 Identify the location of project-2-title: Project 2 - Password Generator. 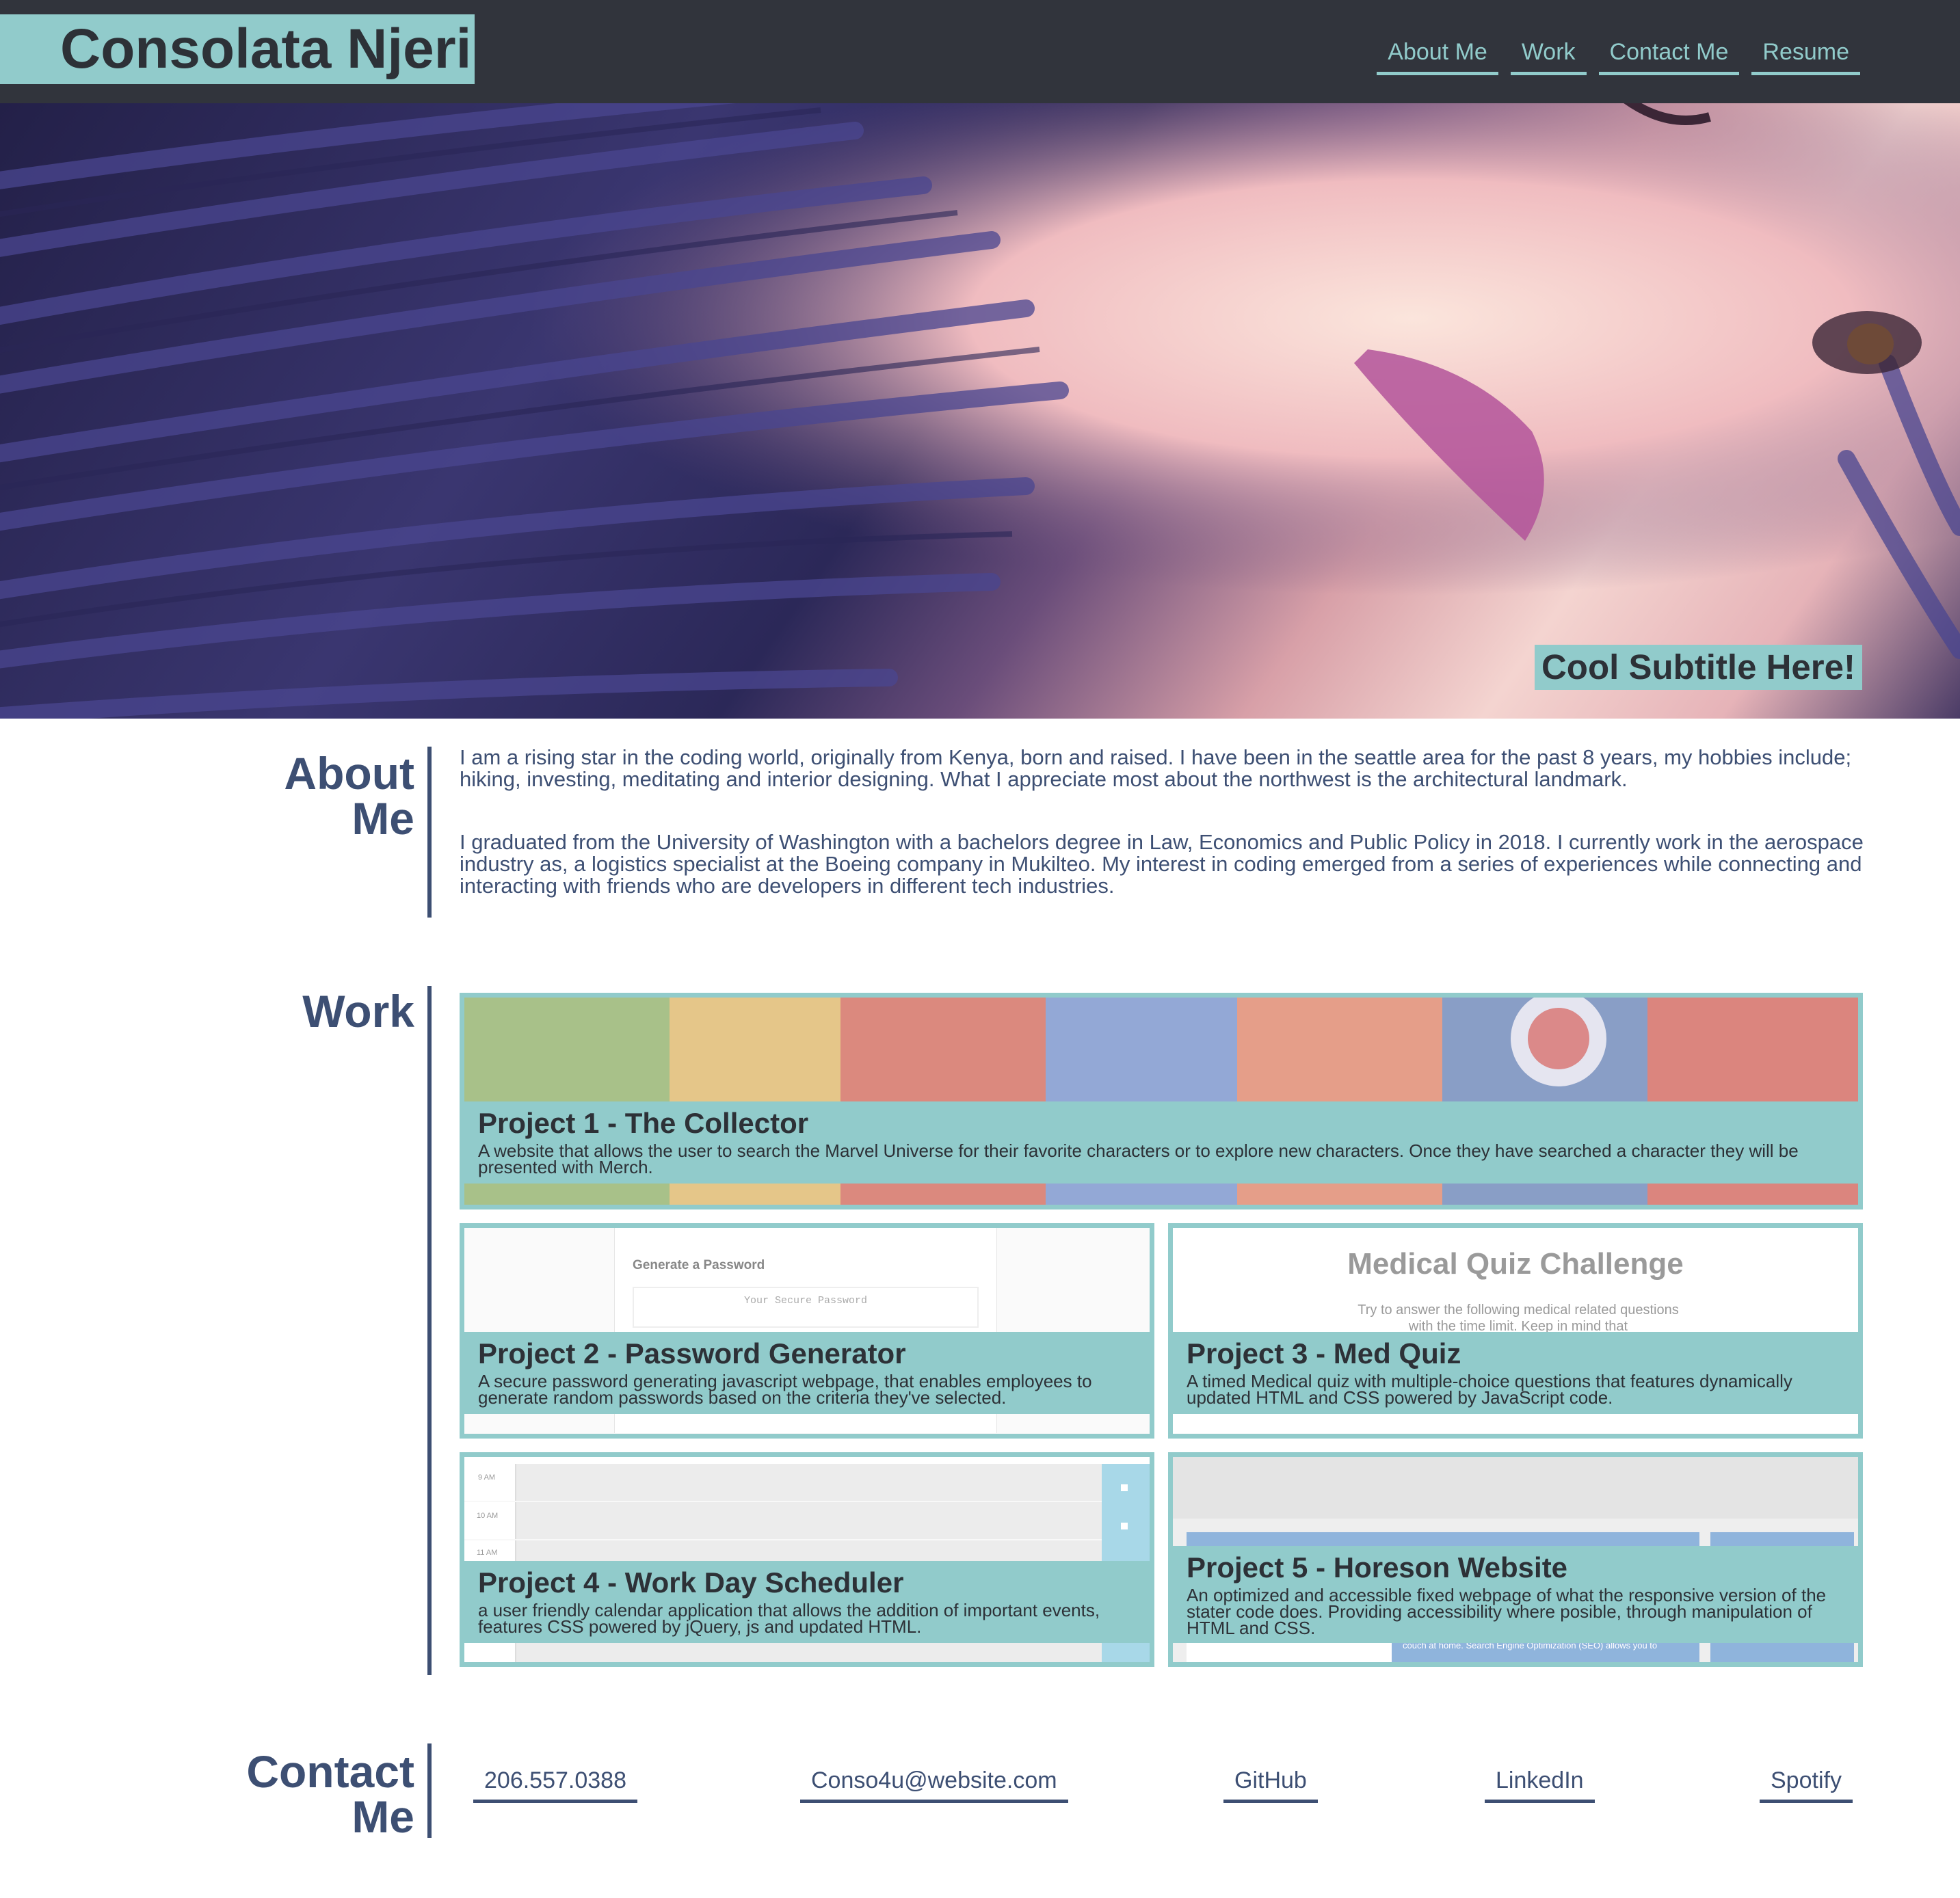
(807, 1353).